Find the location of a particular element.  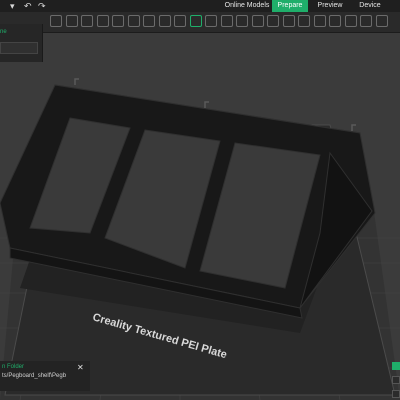

notification-toast: n Folder ts/Pegboard_shelf\Pegb ✕ is located at coordinates (45, 376).